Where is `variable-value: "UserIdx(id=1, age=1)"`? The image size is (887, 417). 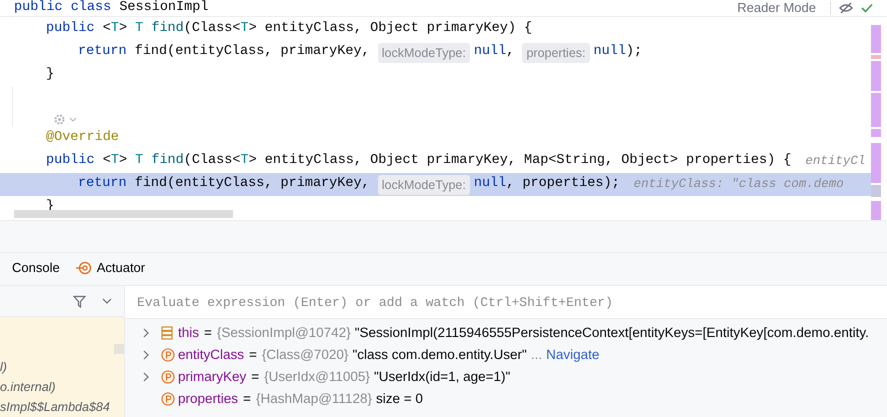
variable-value: "UserIdx(id=1, age=1)" is located at coordinates (442, 377).